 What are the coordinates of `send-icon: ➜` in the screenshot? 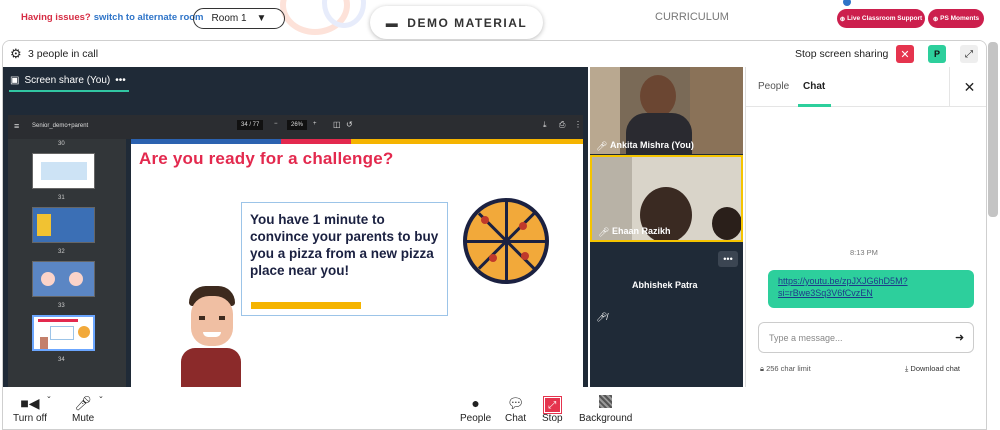 It's located at (959, 337).